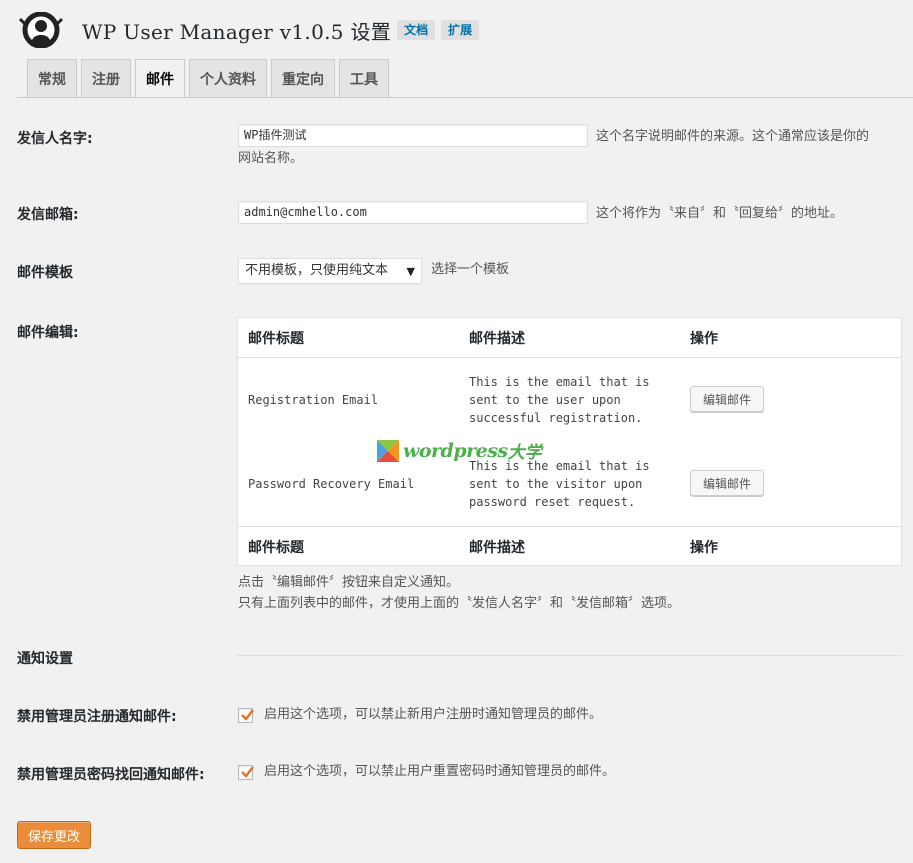 The image size is (913, 863). I want to click on disable-admin-password-label: 禁用管理员密码找回通知邮件:, so click(111, 774).